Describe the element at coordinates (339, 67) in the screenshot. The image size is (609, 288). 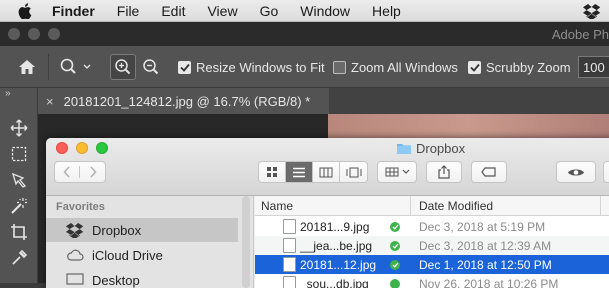
I see `checkbox-unchecked` at that location.